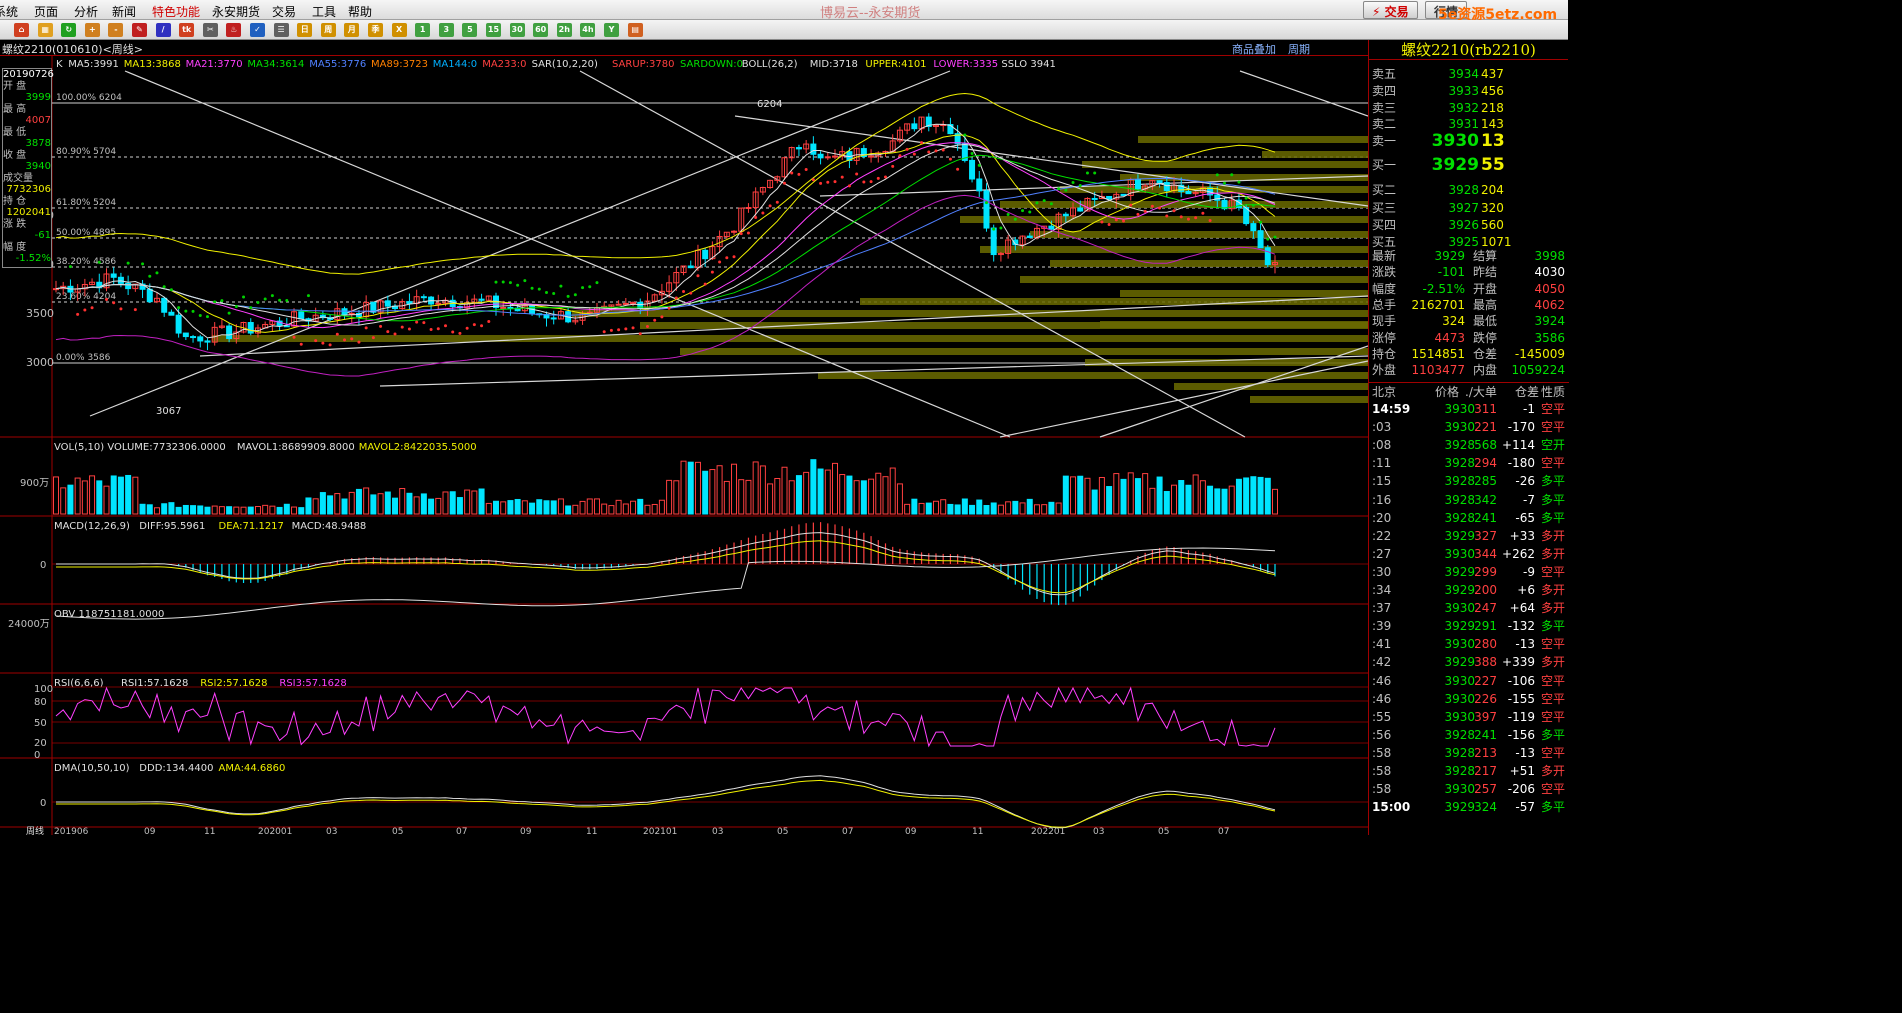  What do you see at coordinates (281, 30) in the screenshot?
I see `list-icon: ☰` at bounding box center [281, 30].